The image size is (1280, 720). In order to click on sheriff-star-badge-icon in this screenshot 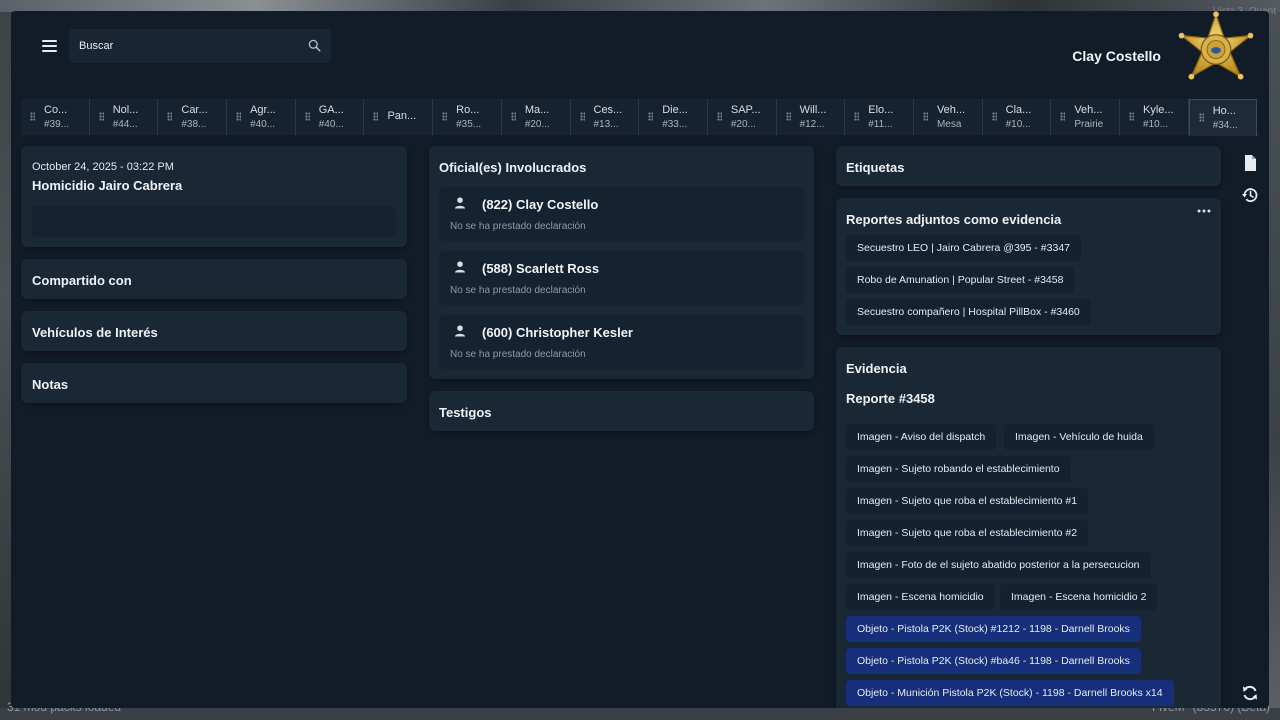, I will do `click(1216, 45)`.